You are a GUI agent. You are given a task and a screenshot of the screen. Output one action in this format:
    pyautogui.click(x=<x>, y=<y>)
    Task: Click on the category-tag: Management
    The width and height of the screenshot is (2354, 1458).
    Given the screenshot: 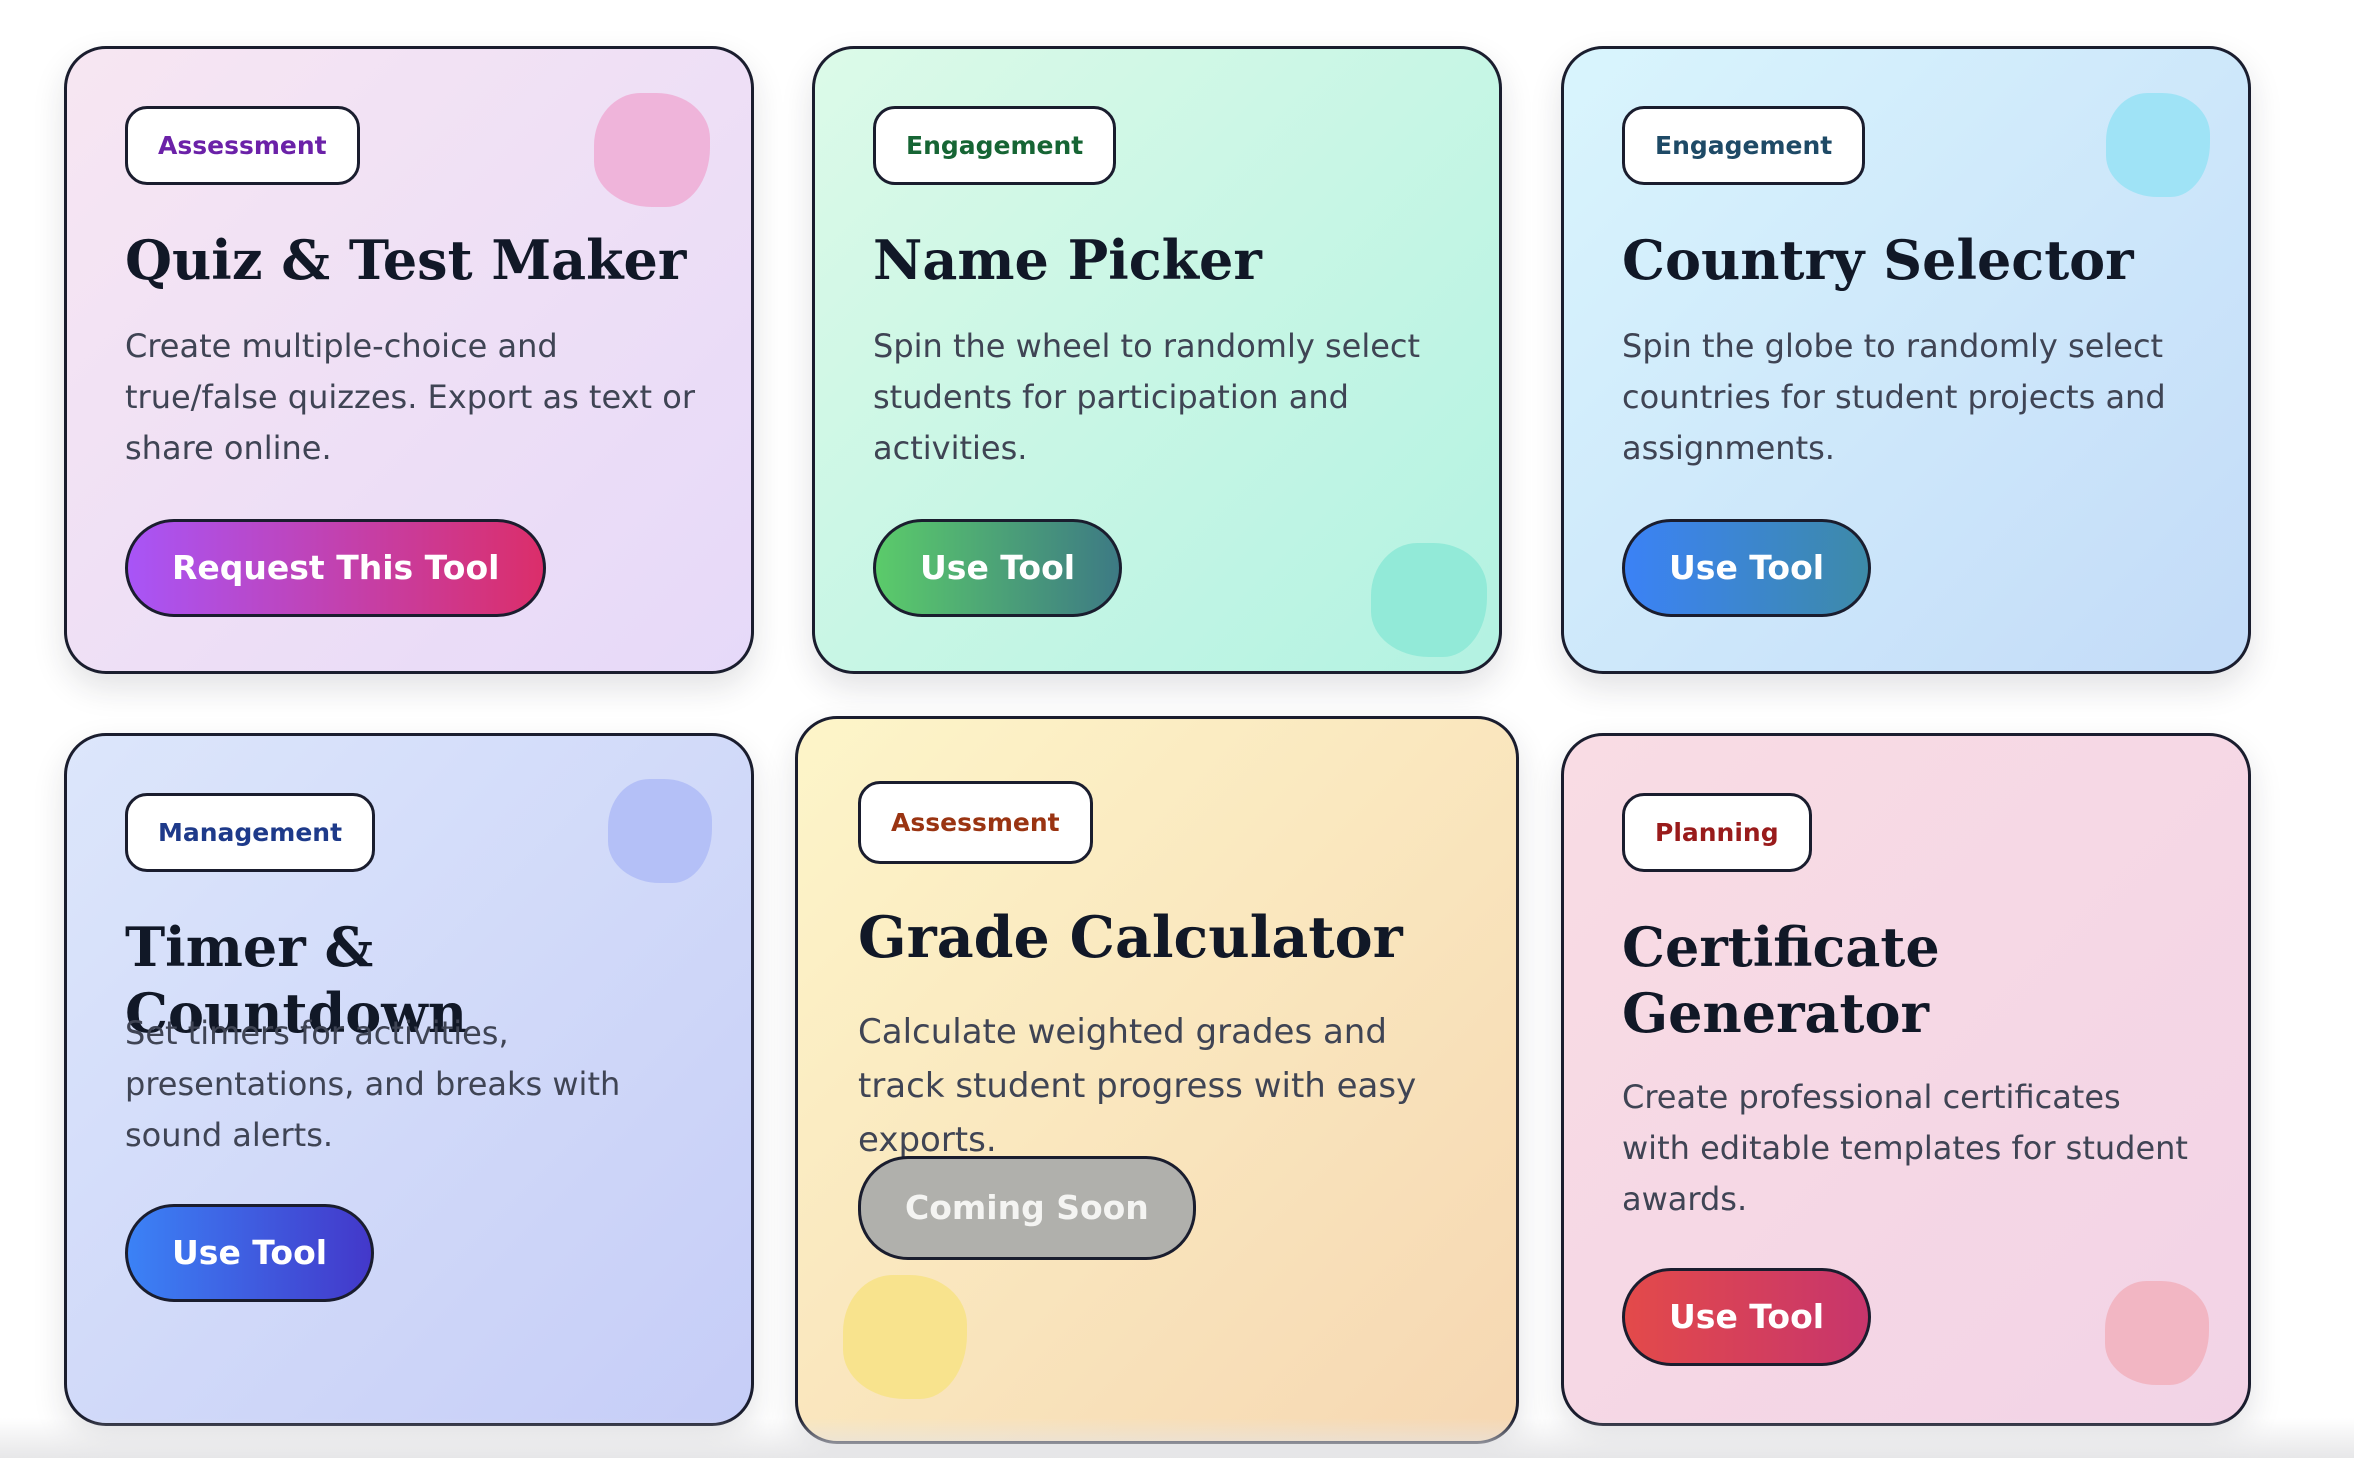 What is the action you would take?
    pyautogui.click(x=250, y=832)
    